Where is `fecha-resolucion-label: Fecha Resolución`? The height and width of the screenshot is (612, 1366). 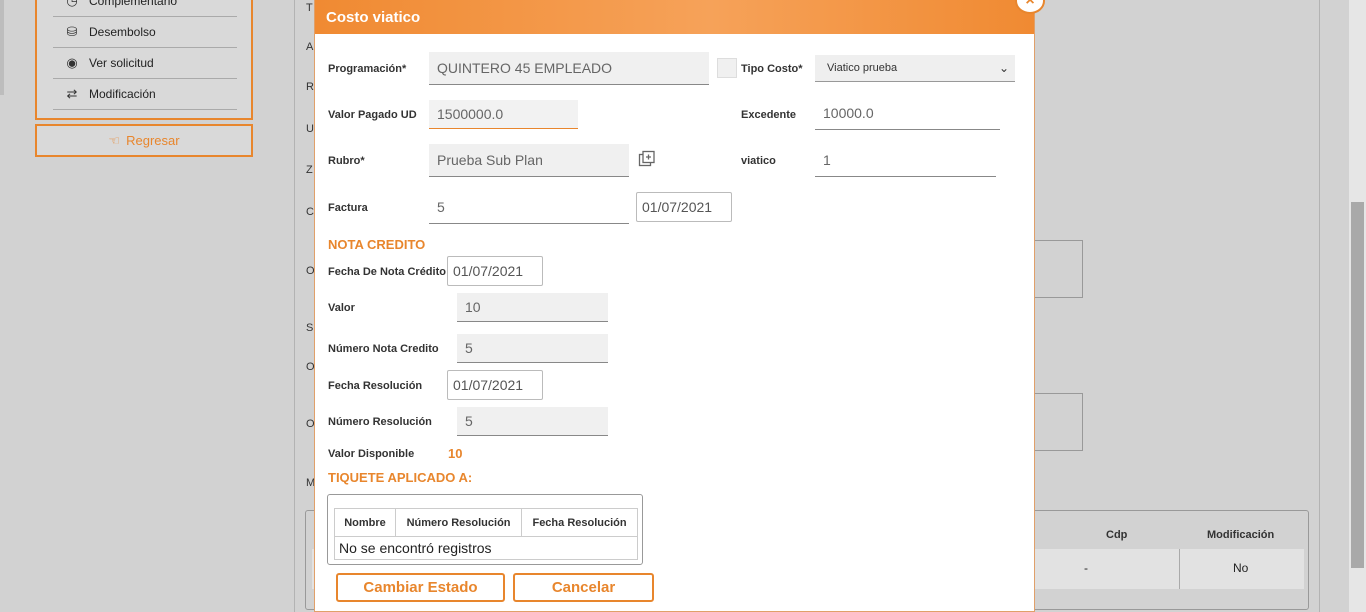
fecha-resolucion-label: Fecha Resolución is located at coordinates (375, 386).